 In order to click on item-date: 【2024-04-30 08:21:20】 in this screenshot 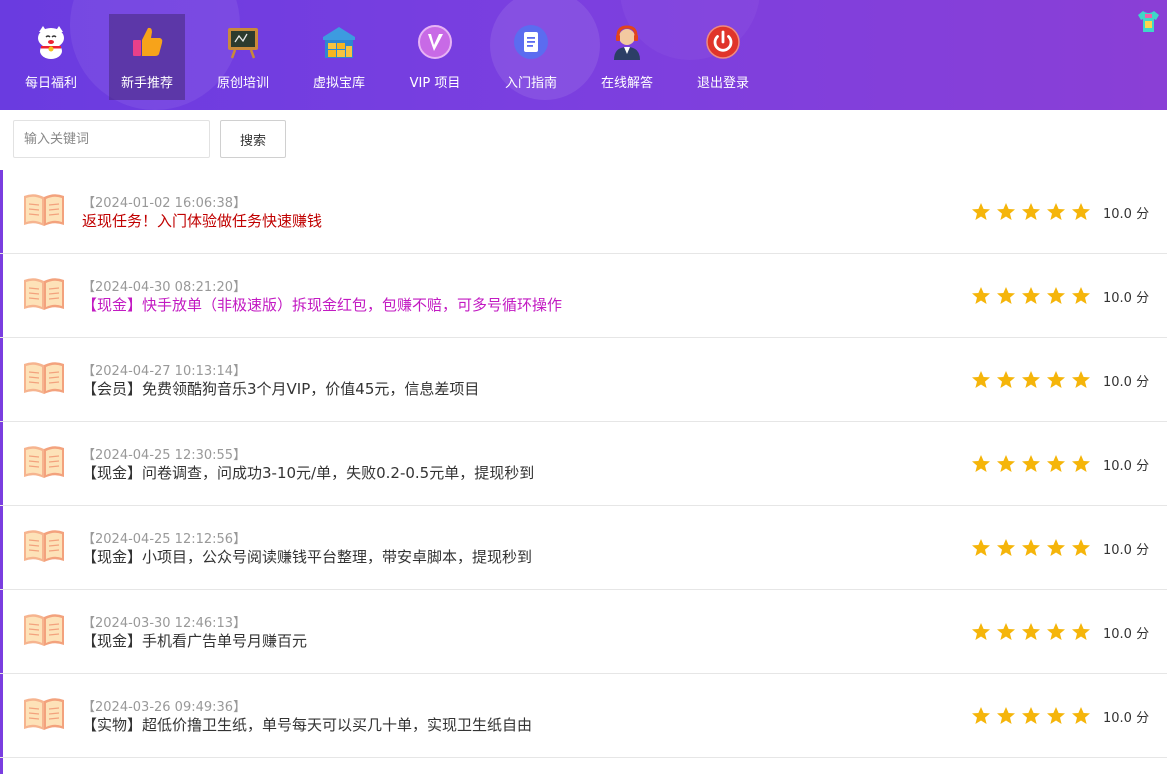, I will do `click(164, 287)`.